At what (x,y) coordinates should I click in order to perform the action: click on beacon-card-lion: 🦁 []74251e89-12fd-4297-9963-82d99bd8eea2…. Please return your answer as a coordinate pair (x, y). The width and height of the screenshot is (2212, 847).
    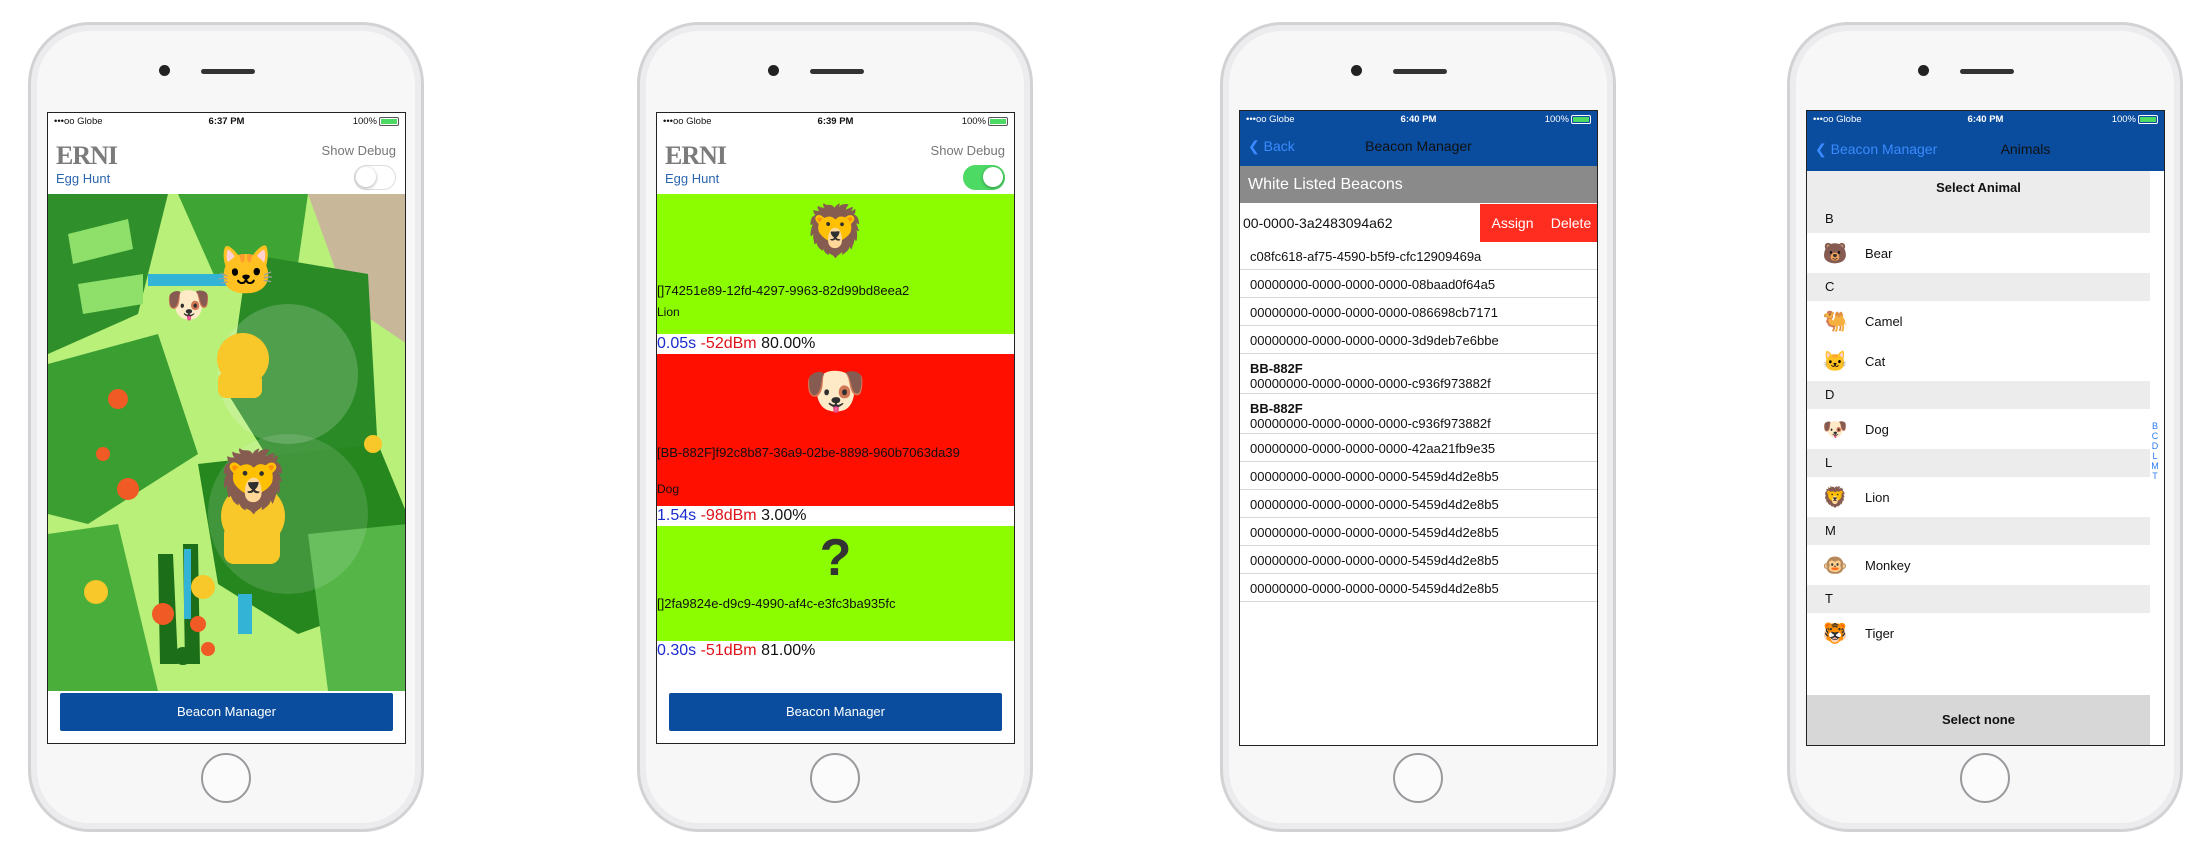
    Looking at the image, I should click on (835, 264).